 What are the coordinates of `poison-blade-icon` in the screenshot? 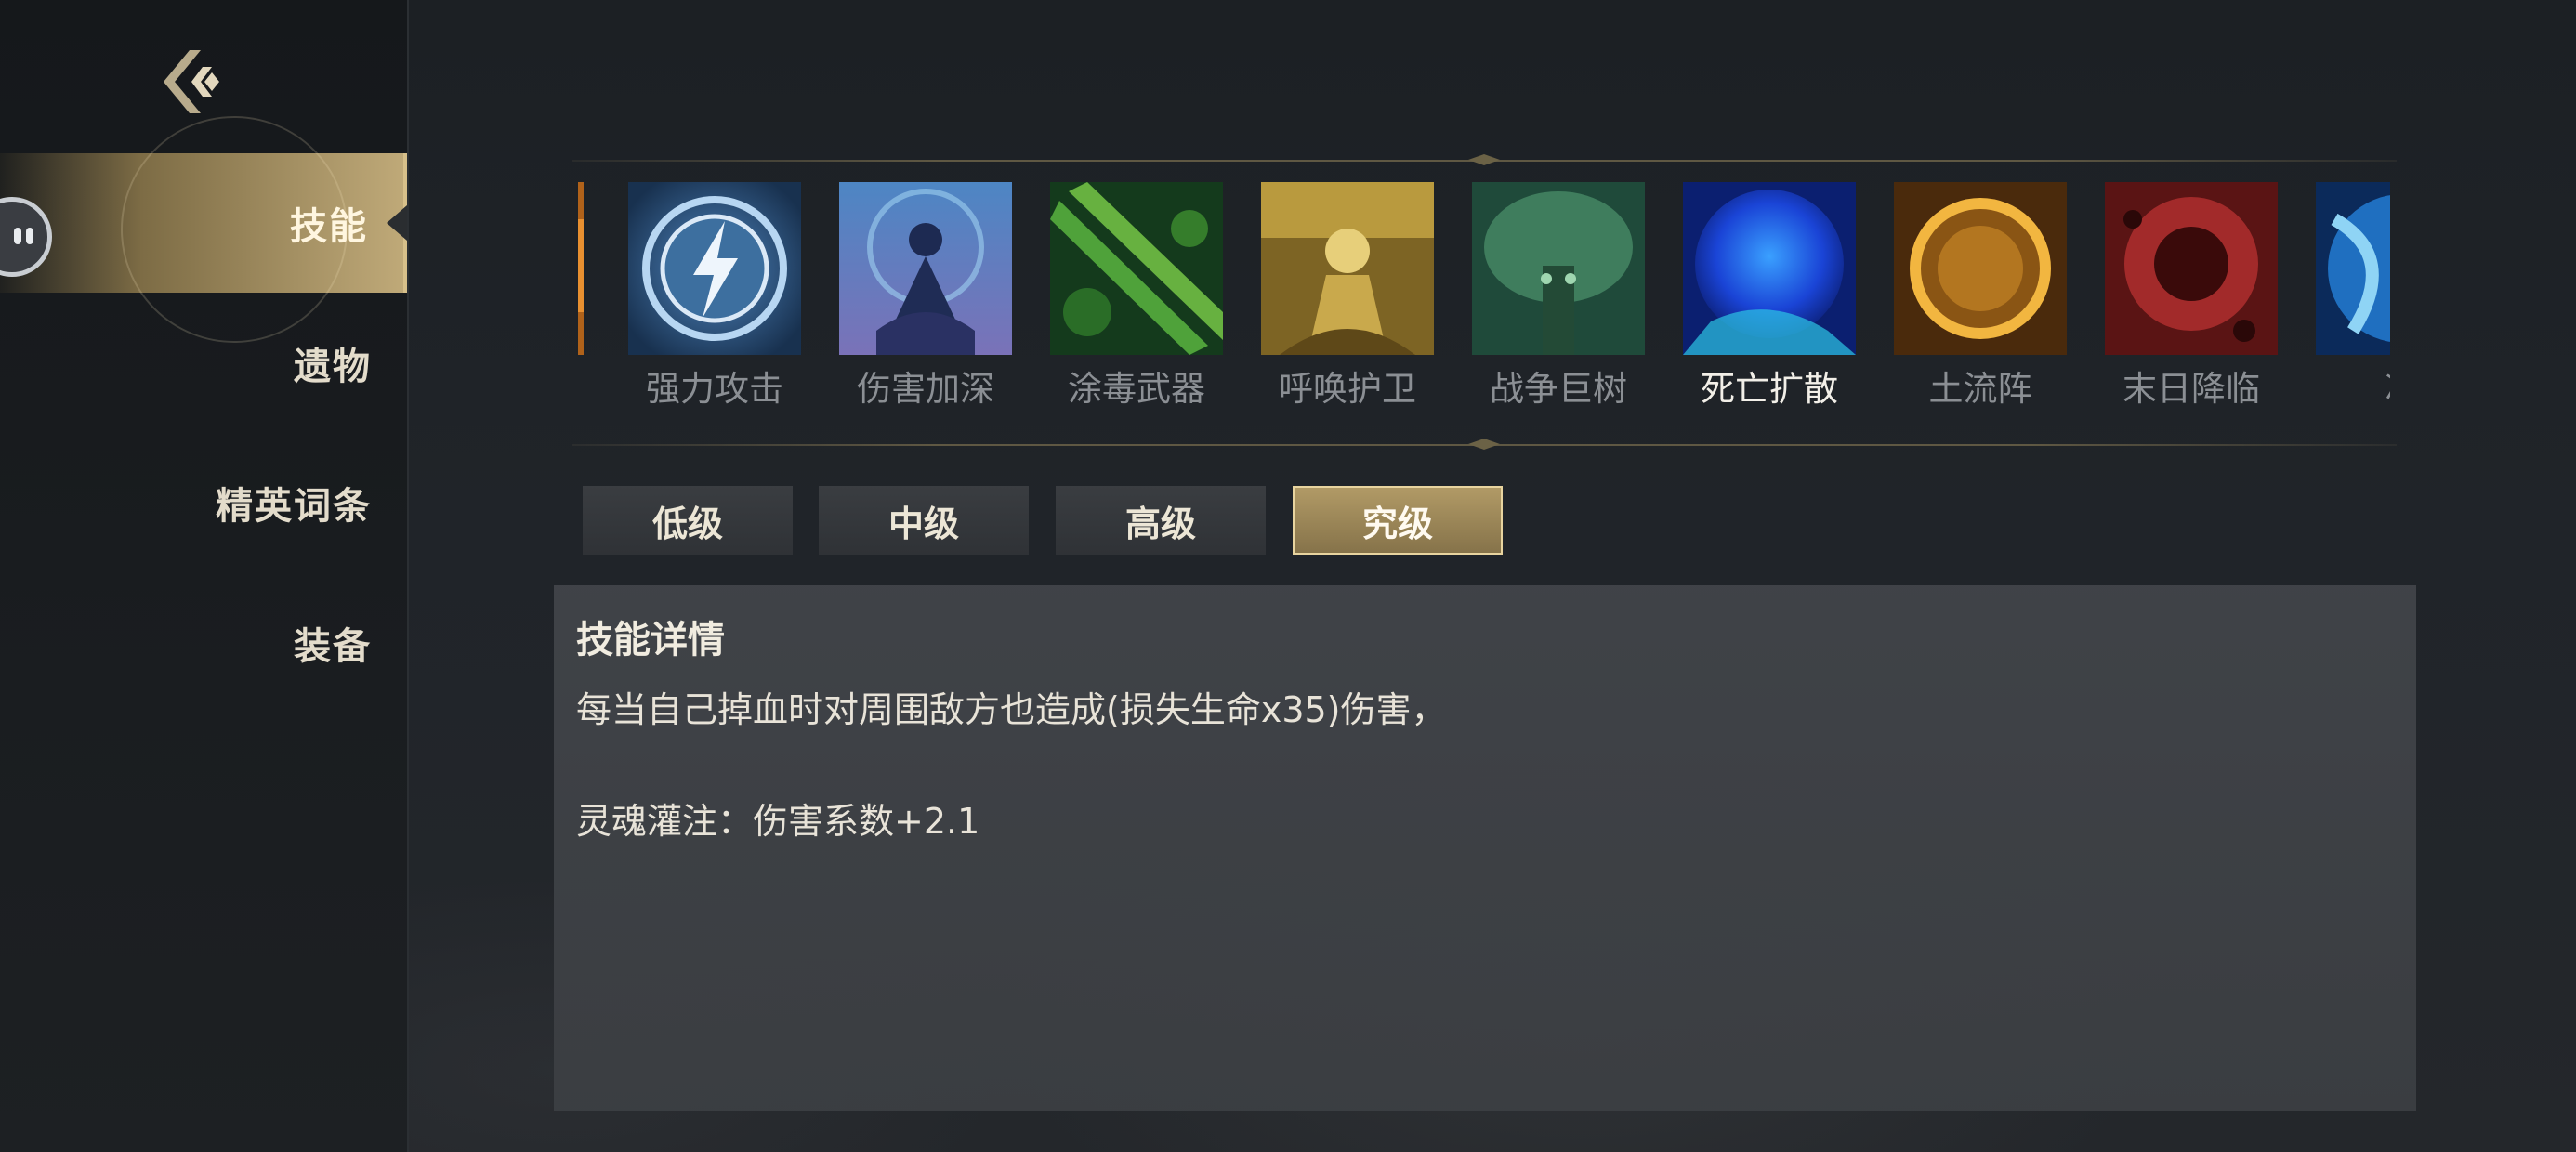 It's located at (1136, 268).